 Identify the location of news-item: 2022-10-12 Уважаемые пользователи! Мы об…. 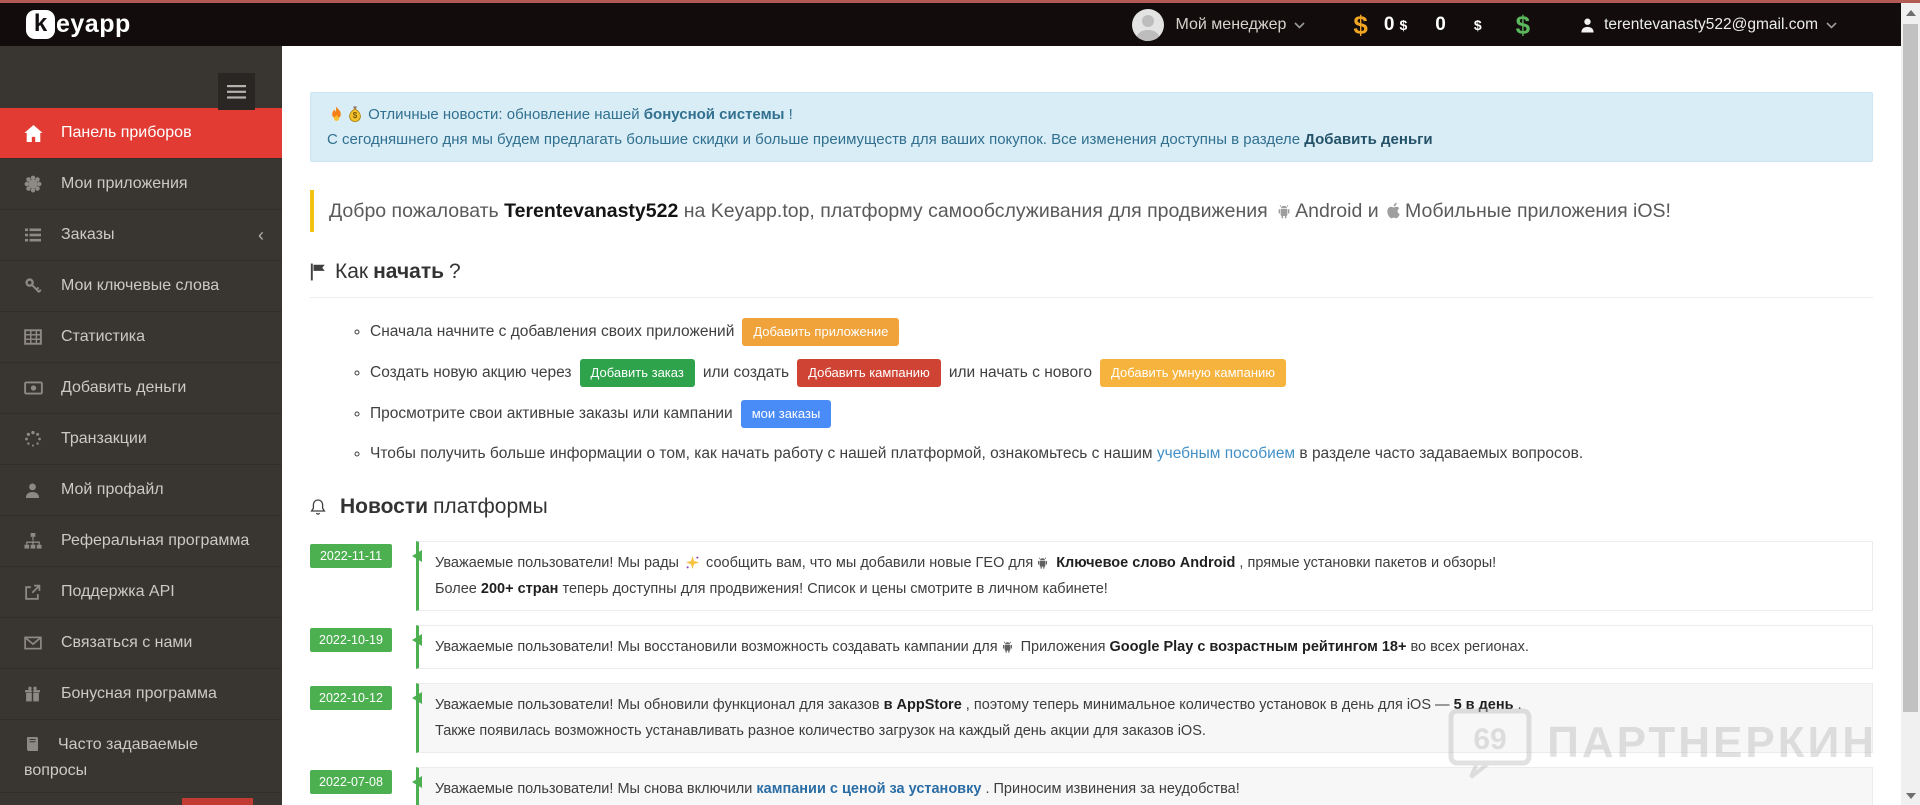
(1091, 718).